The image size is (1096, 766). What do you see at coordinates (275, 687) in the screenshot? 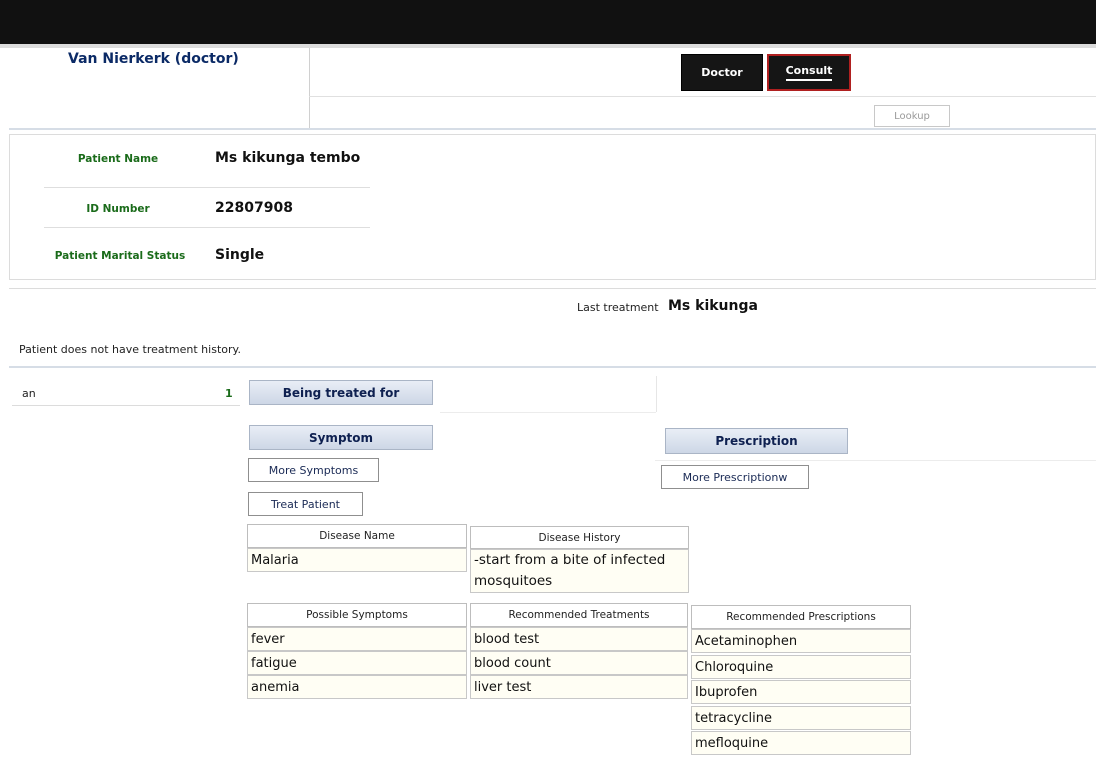
I see `symptom-value: anemia` at bounding box center [275, 687].